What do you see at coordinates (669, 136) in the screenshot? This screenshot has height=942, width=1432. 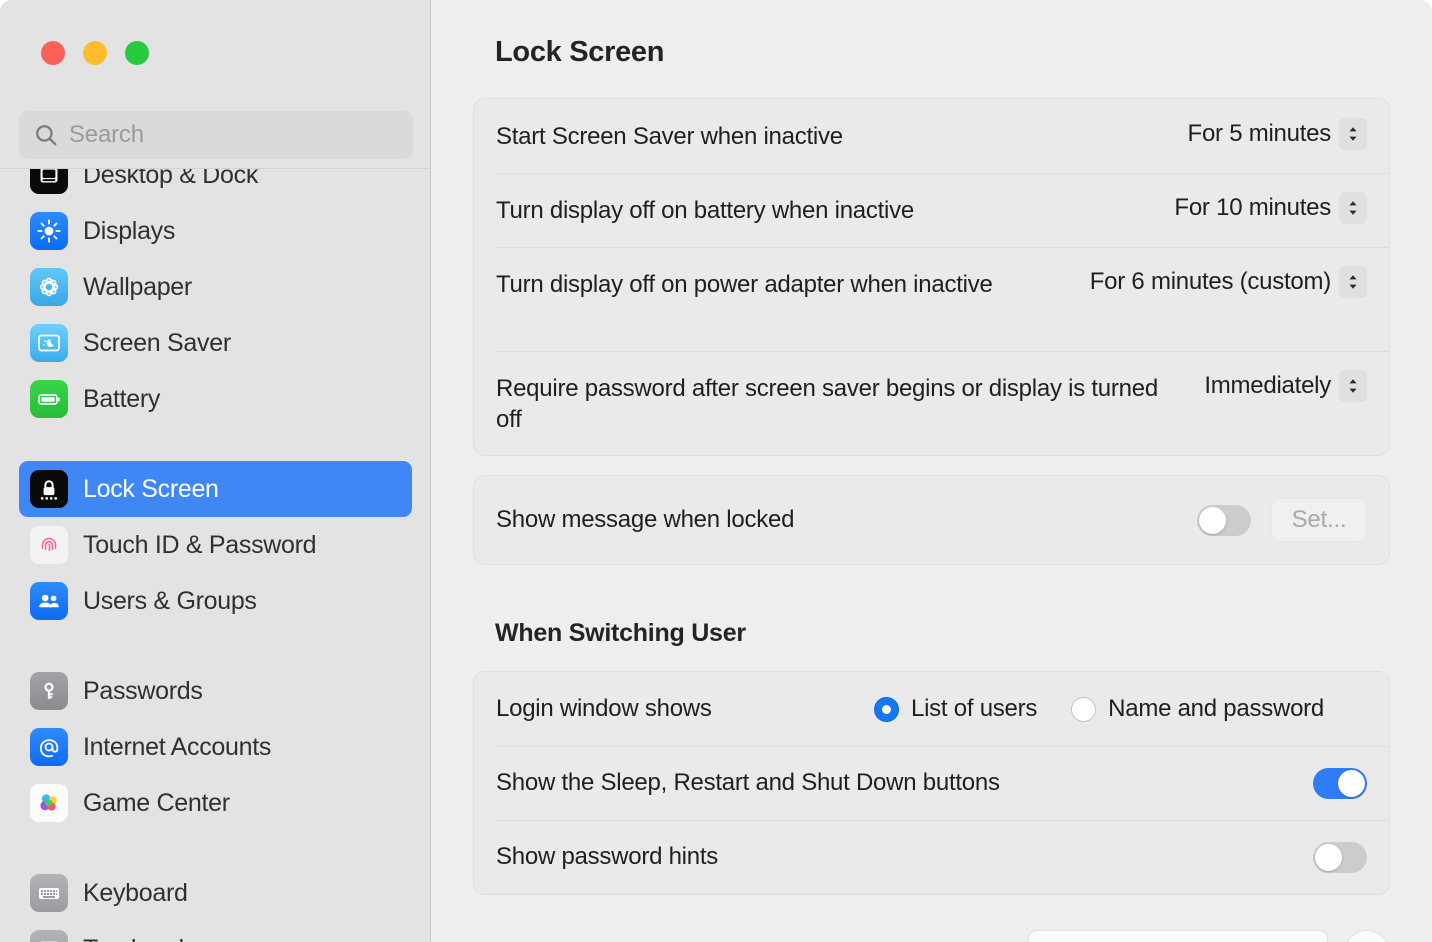 I see `start-screen-saver-label: Start Screen Saver when inactive` at bounding box center [669, 136].